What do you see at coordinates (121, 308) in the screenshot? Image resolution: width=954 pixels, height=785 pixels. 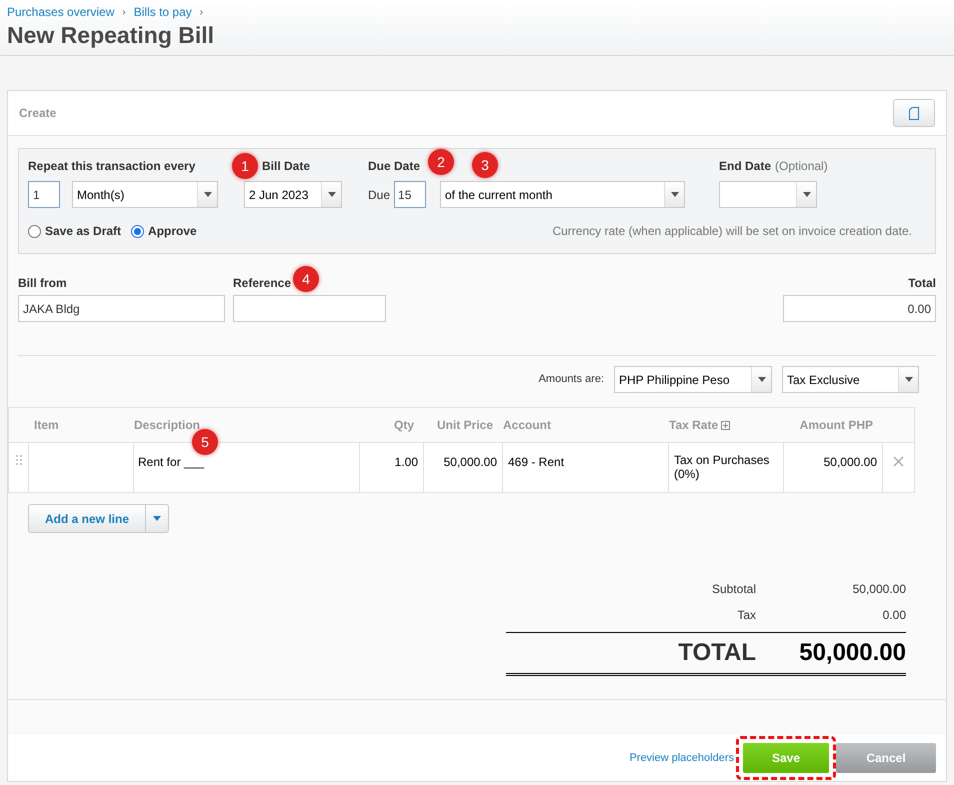 I see `bill-from-field: JAKA Bldg` at bounding box center [121, 308].